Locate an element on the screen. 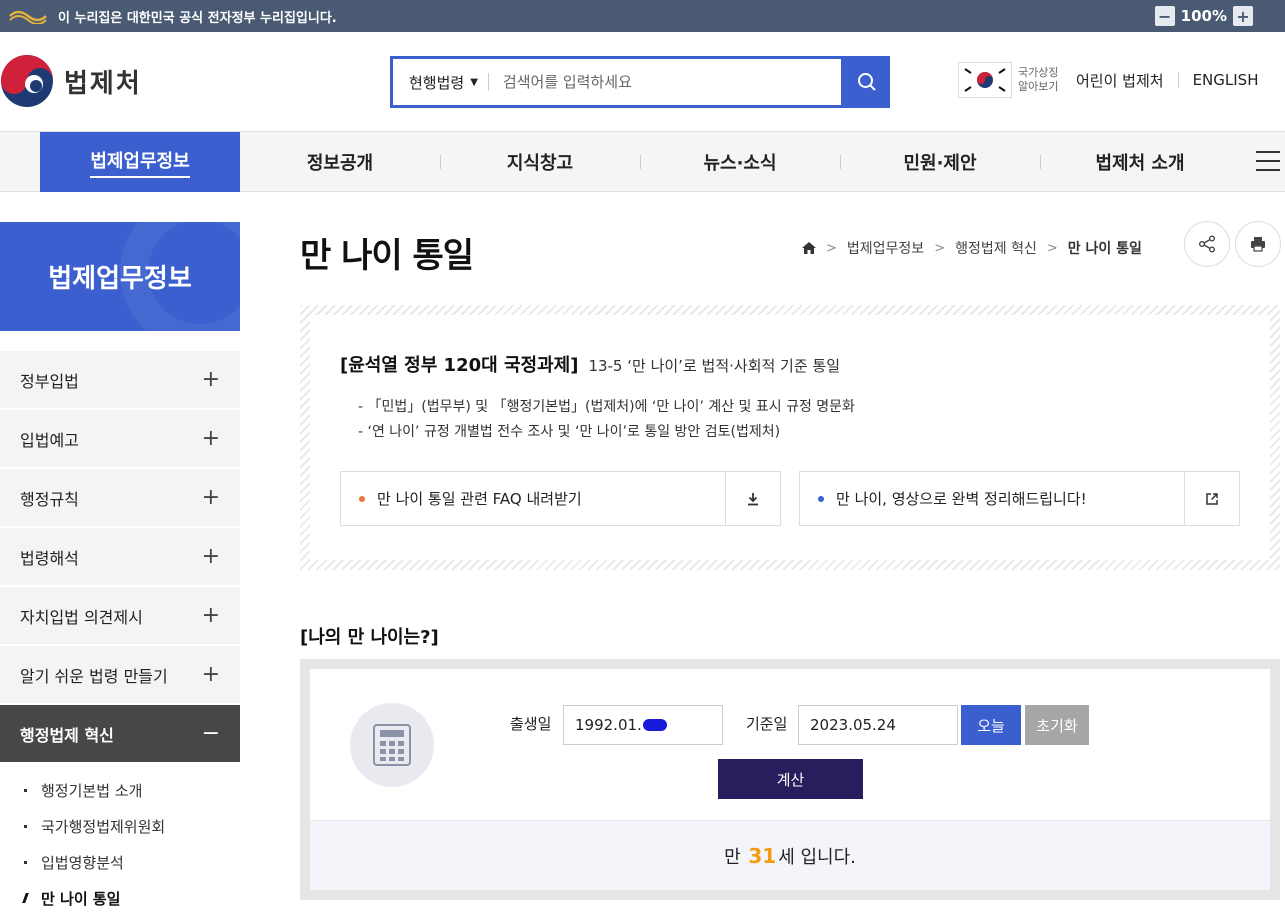 This screenshot has height=916, width=1285. search-icon is located at coordinates (867, 82).